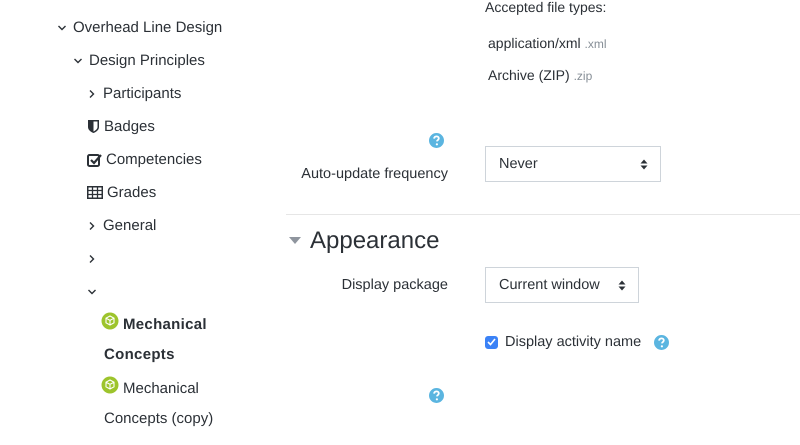 Image resolution: width=800 pixels, height=445 pixels. I want to click on activity-link: Mechanical Concepts, so click(169, 340).